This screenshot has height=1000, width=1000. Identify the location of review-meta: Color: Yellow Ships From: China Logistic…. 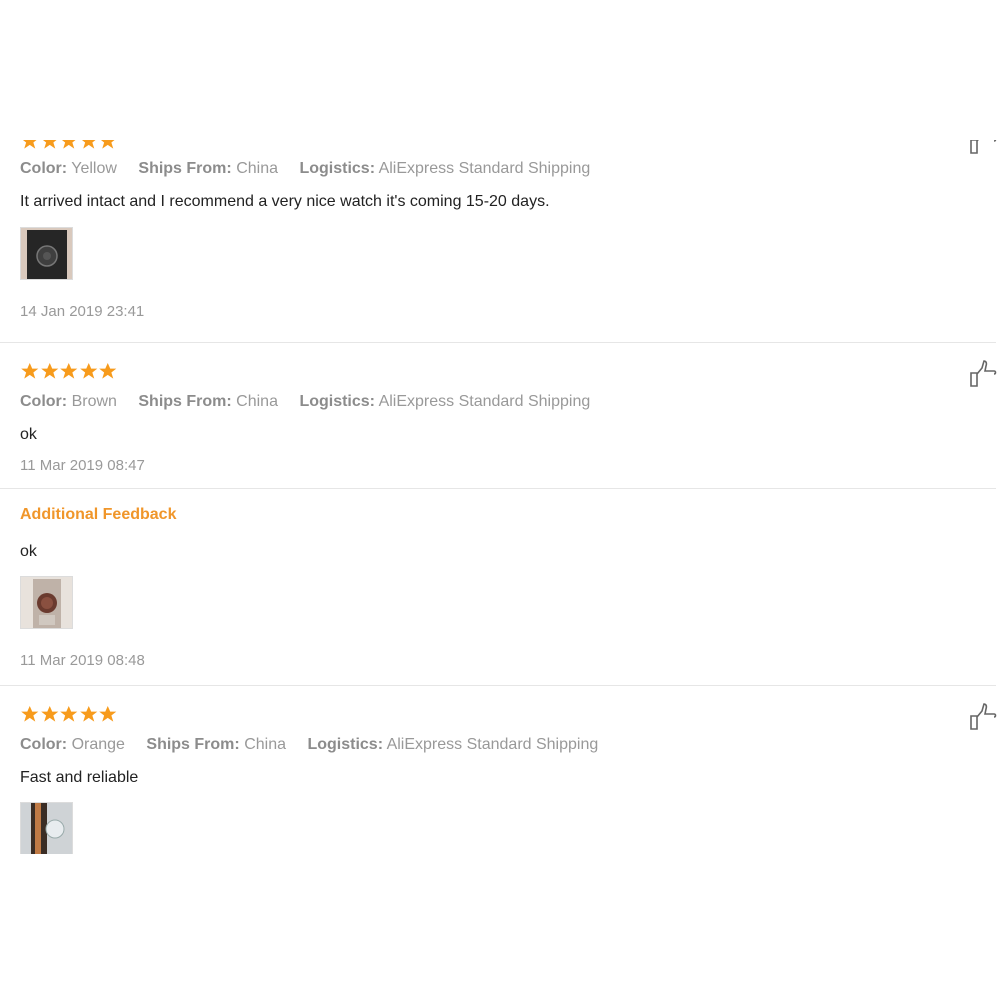
(305, 168).